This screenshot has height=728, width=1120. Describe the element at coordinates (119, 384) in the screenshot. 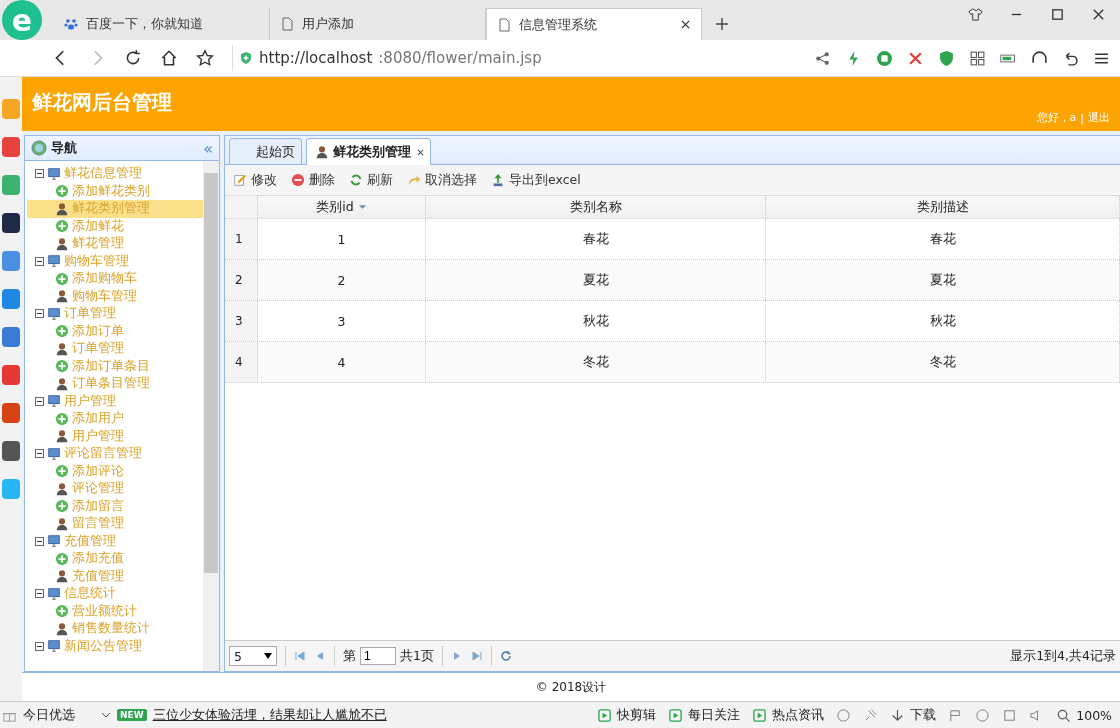

I see `tree-item: 订单条目管理` at that location.